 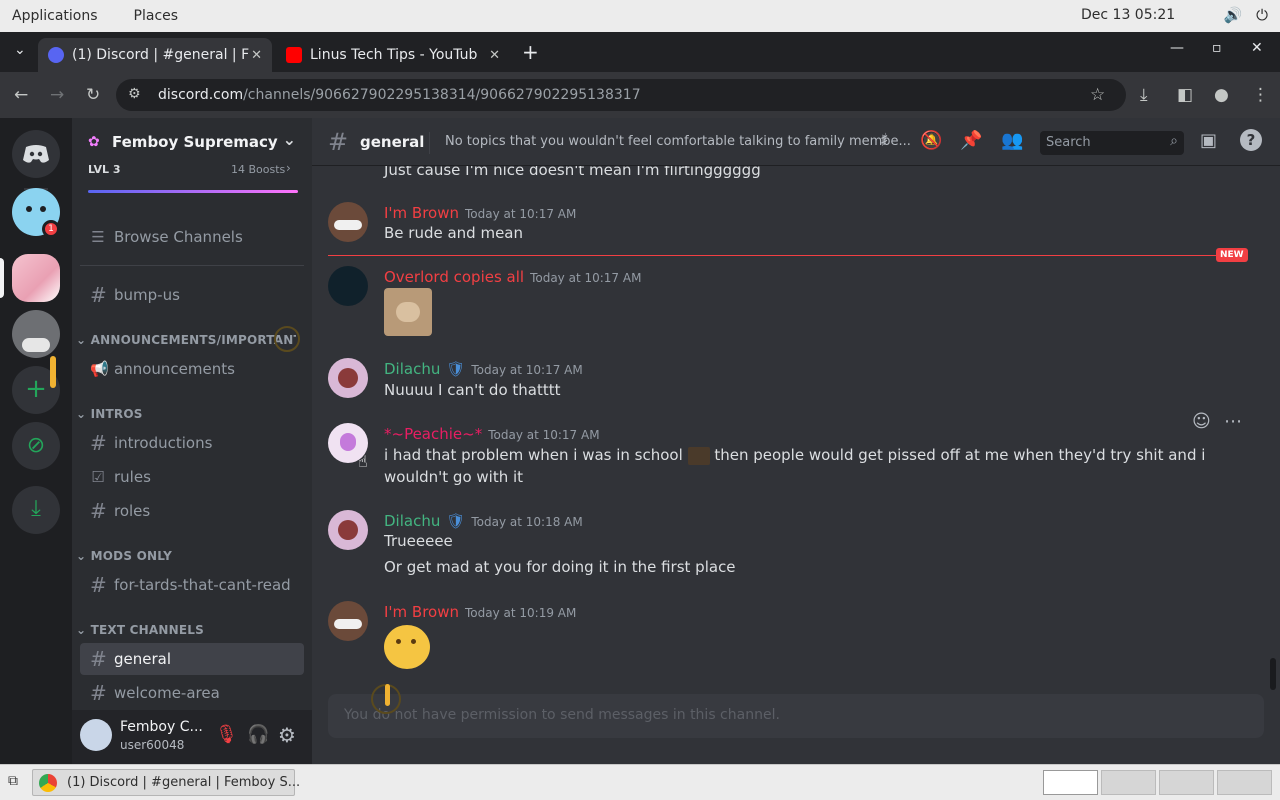 I want to click on message-author: Overlord copies all Today at 10:17 AM, so click(x=512, y=277).